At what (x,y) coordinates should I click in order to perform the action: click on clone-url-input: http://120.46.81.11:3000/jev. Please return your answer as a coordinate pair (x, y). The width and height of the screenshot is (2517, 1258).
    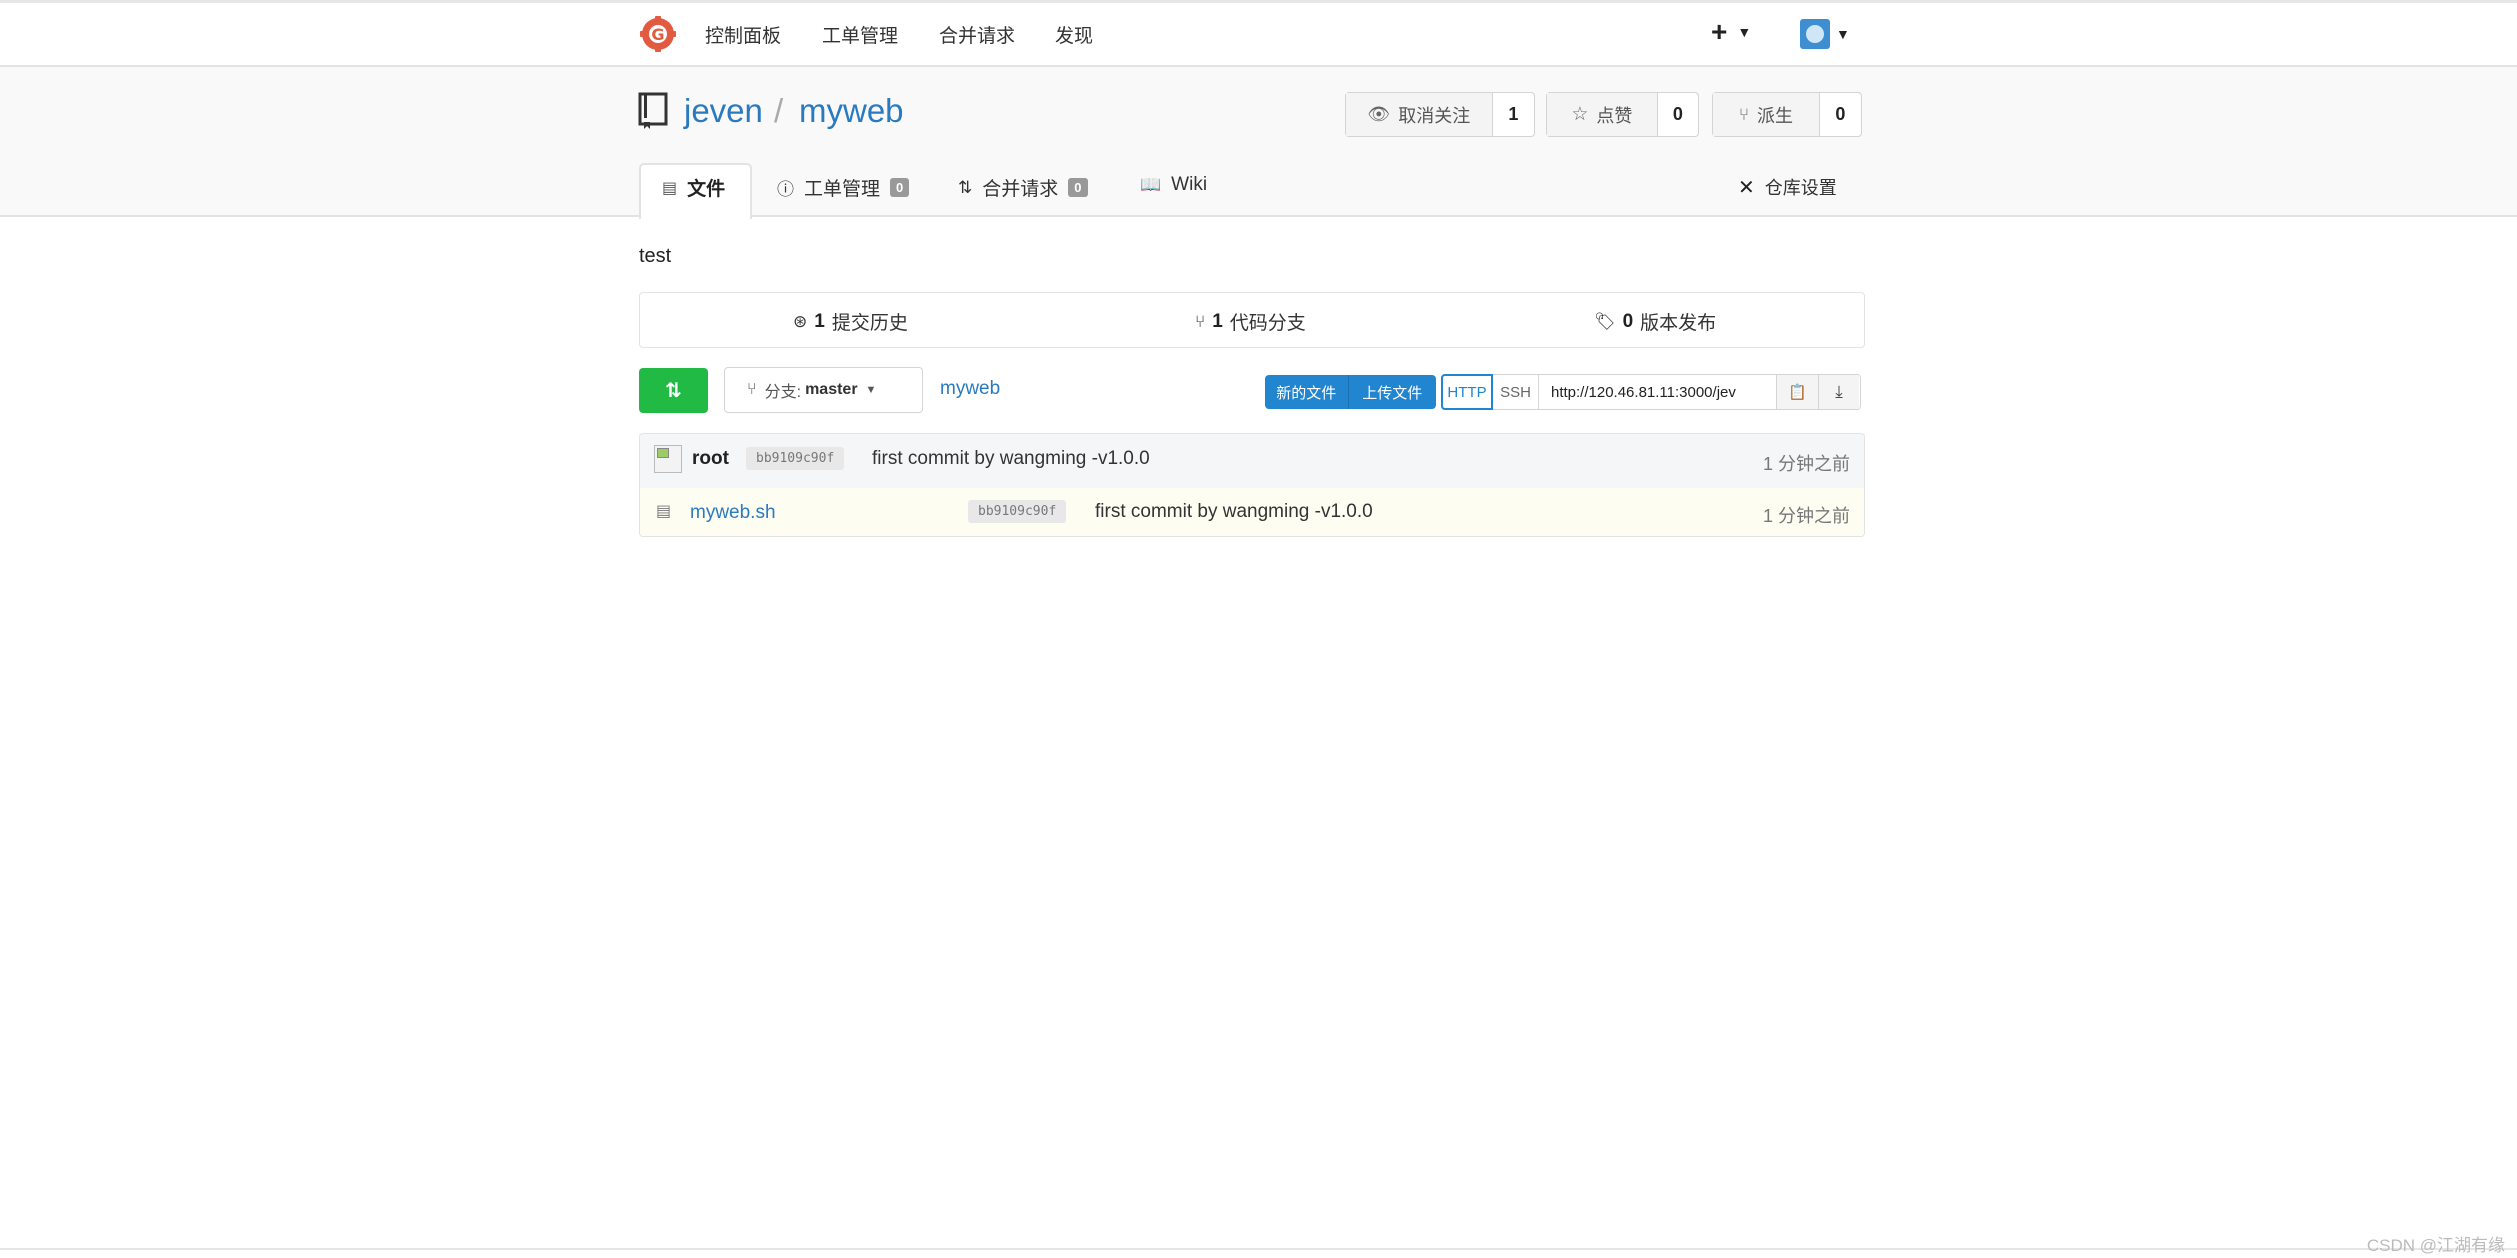
    Looking at the image, I should click on (1658, 392).